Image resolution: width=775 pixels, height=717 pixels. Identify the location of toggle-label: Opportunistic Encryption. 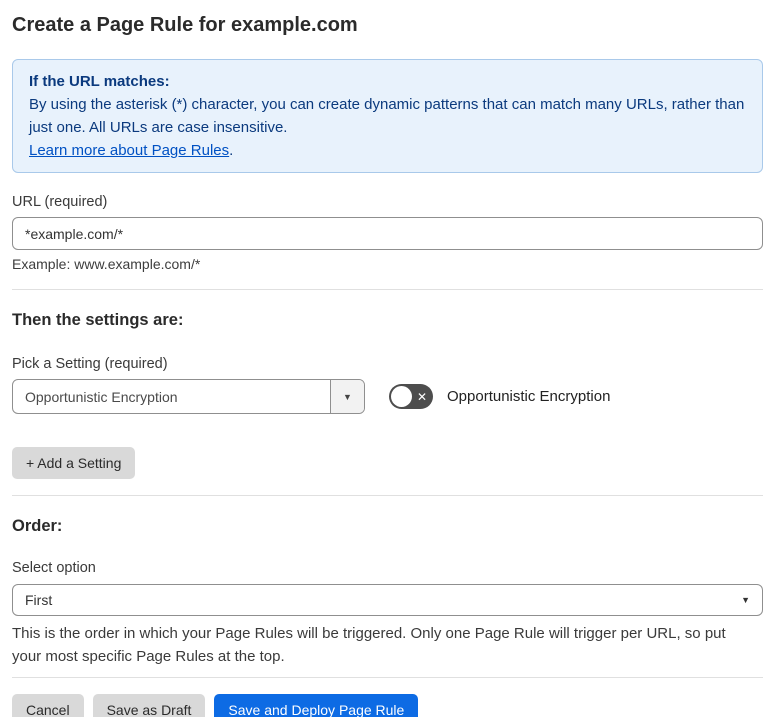
(529, 396).